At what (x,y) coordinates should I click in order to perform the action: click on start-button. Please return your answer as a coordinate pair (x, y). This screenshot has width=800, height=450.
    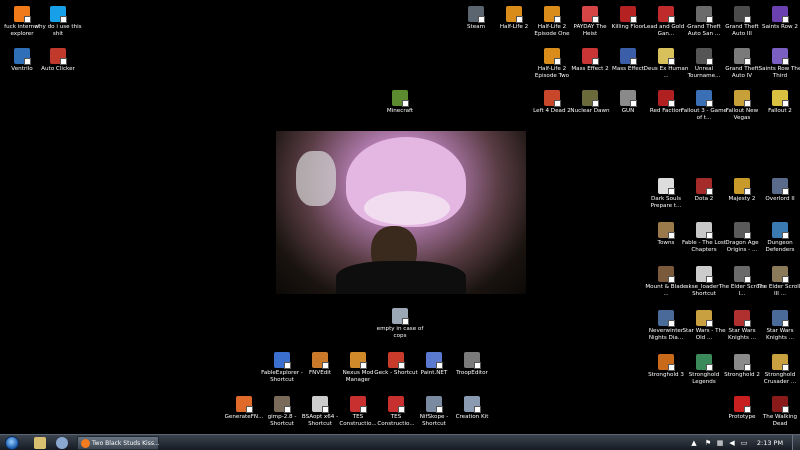
    Looking at the image, I should click on (12, 442).